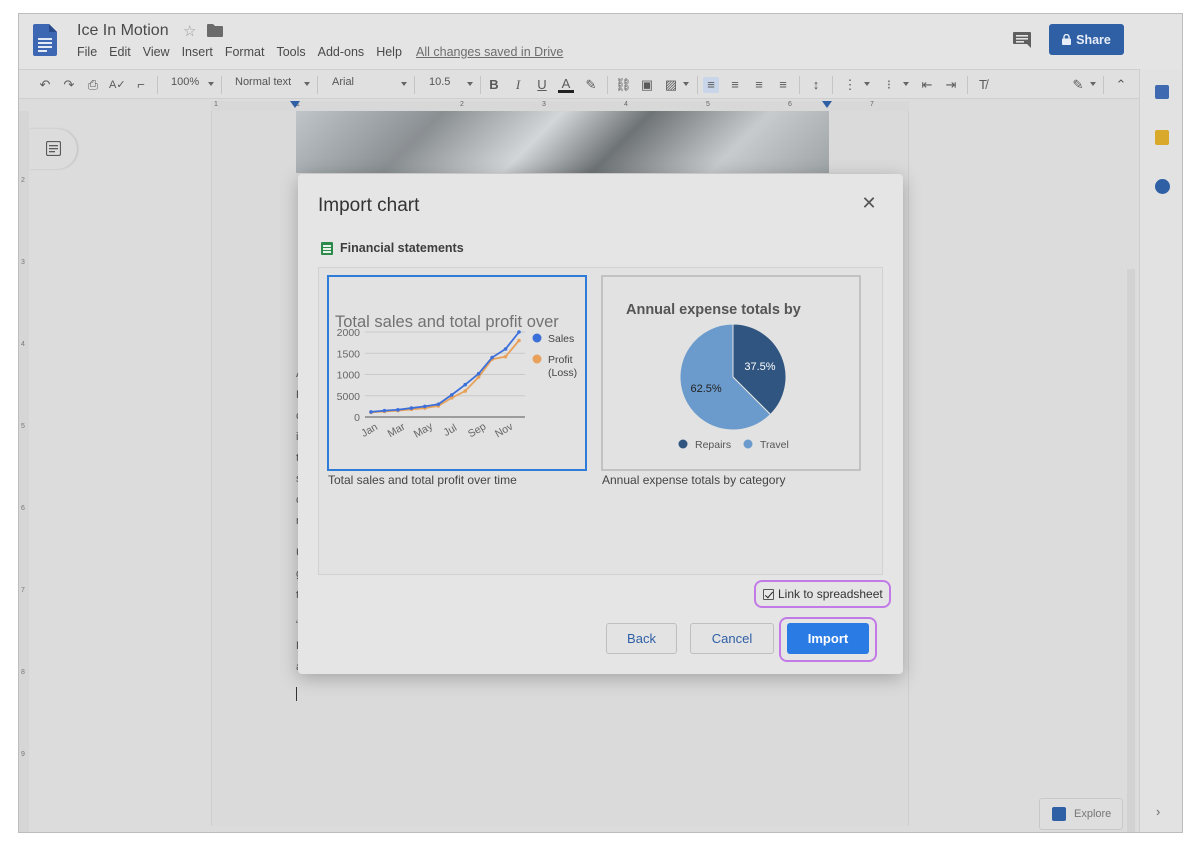  I want to click on bold-icon: B, so click(494, 85).